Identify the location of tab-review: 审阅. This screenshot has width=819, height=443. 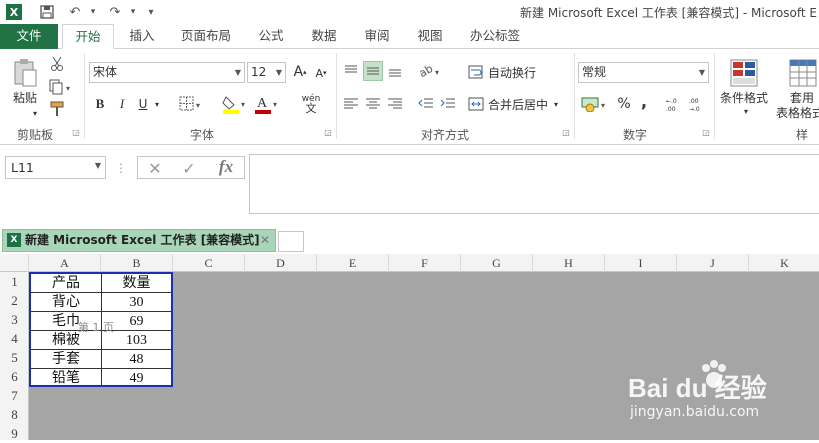
(377, 36).